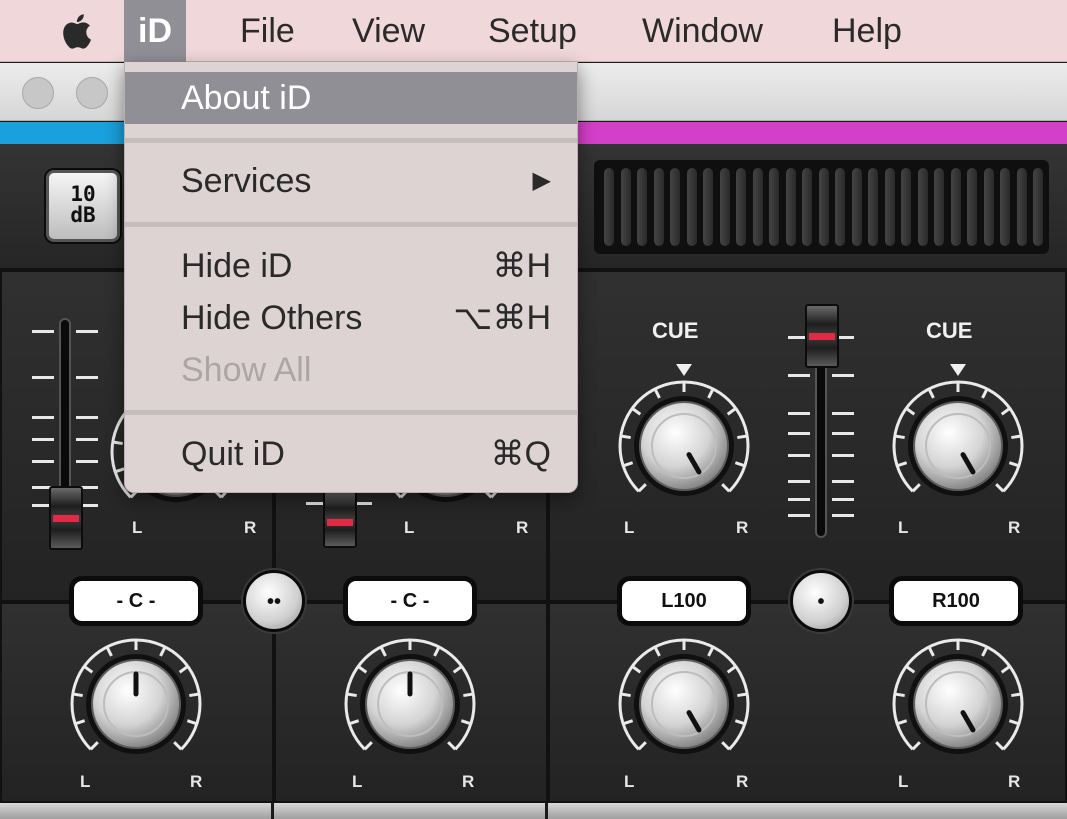 The height and width of the screenshot is (819, 1067). Describe the element at coordinates (867, 31) in the screenshot. I see `menu-help: Help` at that location.